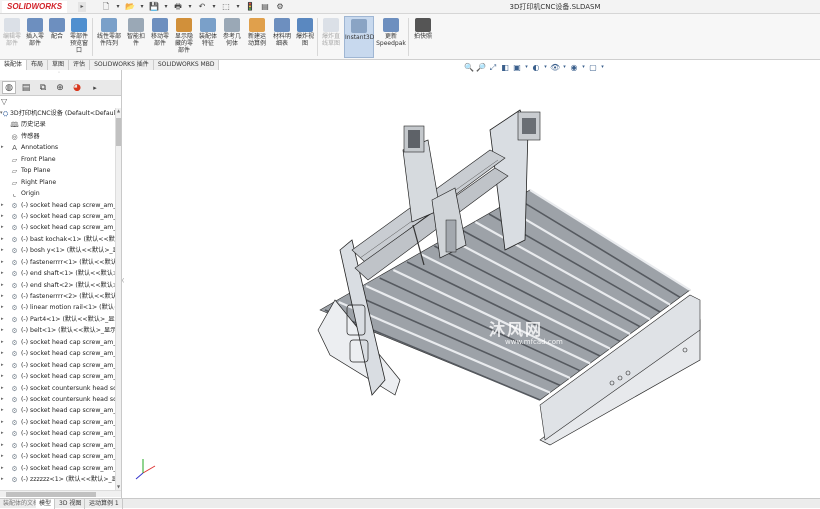 This screenshot has height=509, width=820. I want to click on display-manager-tab-icon: ◕, so click(77, 87).